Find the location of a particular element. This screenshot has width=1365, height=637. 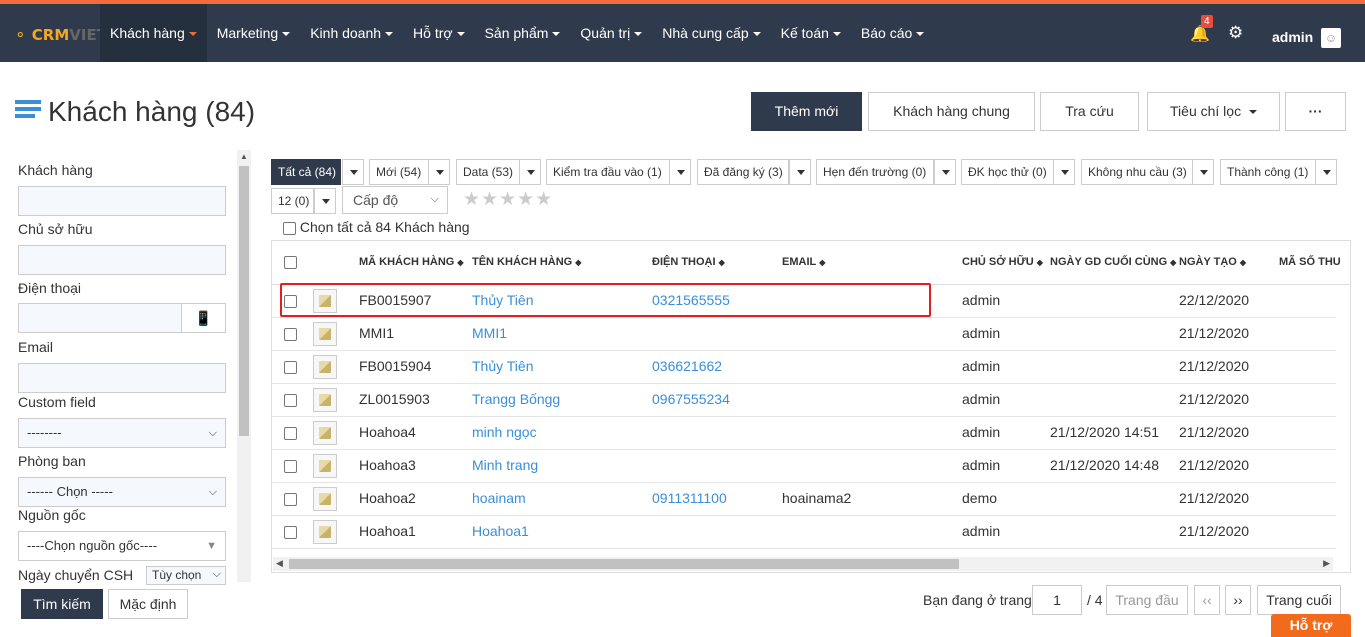

col-phone: ĐIỆN THOẠI ◆ is located at coordinates (688, 262).